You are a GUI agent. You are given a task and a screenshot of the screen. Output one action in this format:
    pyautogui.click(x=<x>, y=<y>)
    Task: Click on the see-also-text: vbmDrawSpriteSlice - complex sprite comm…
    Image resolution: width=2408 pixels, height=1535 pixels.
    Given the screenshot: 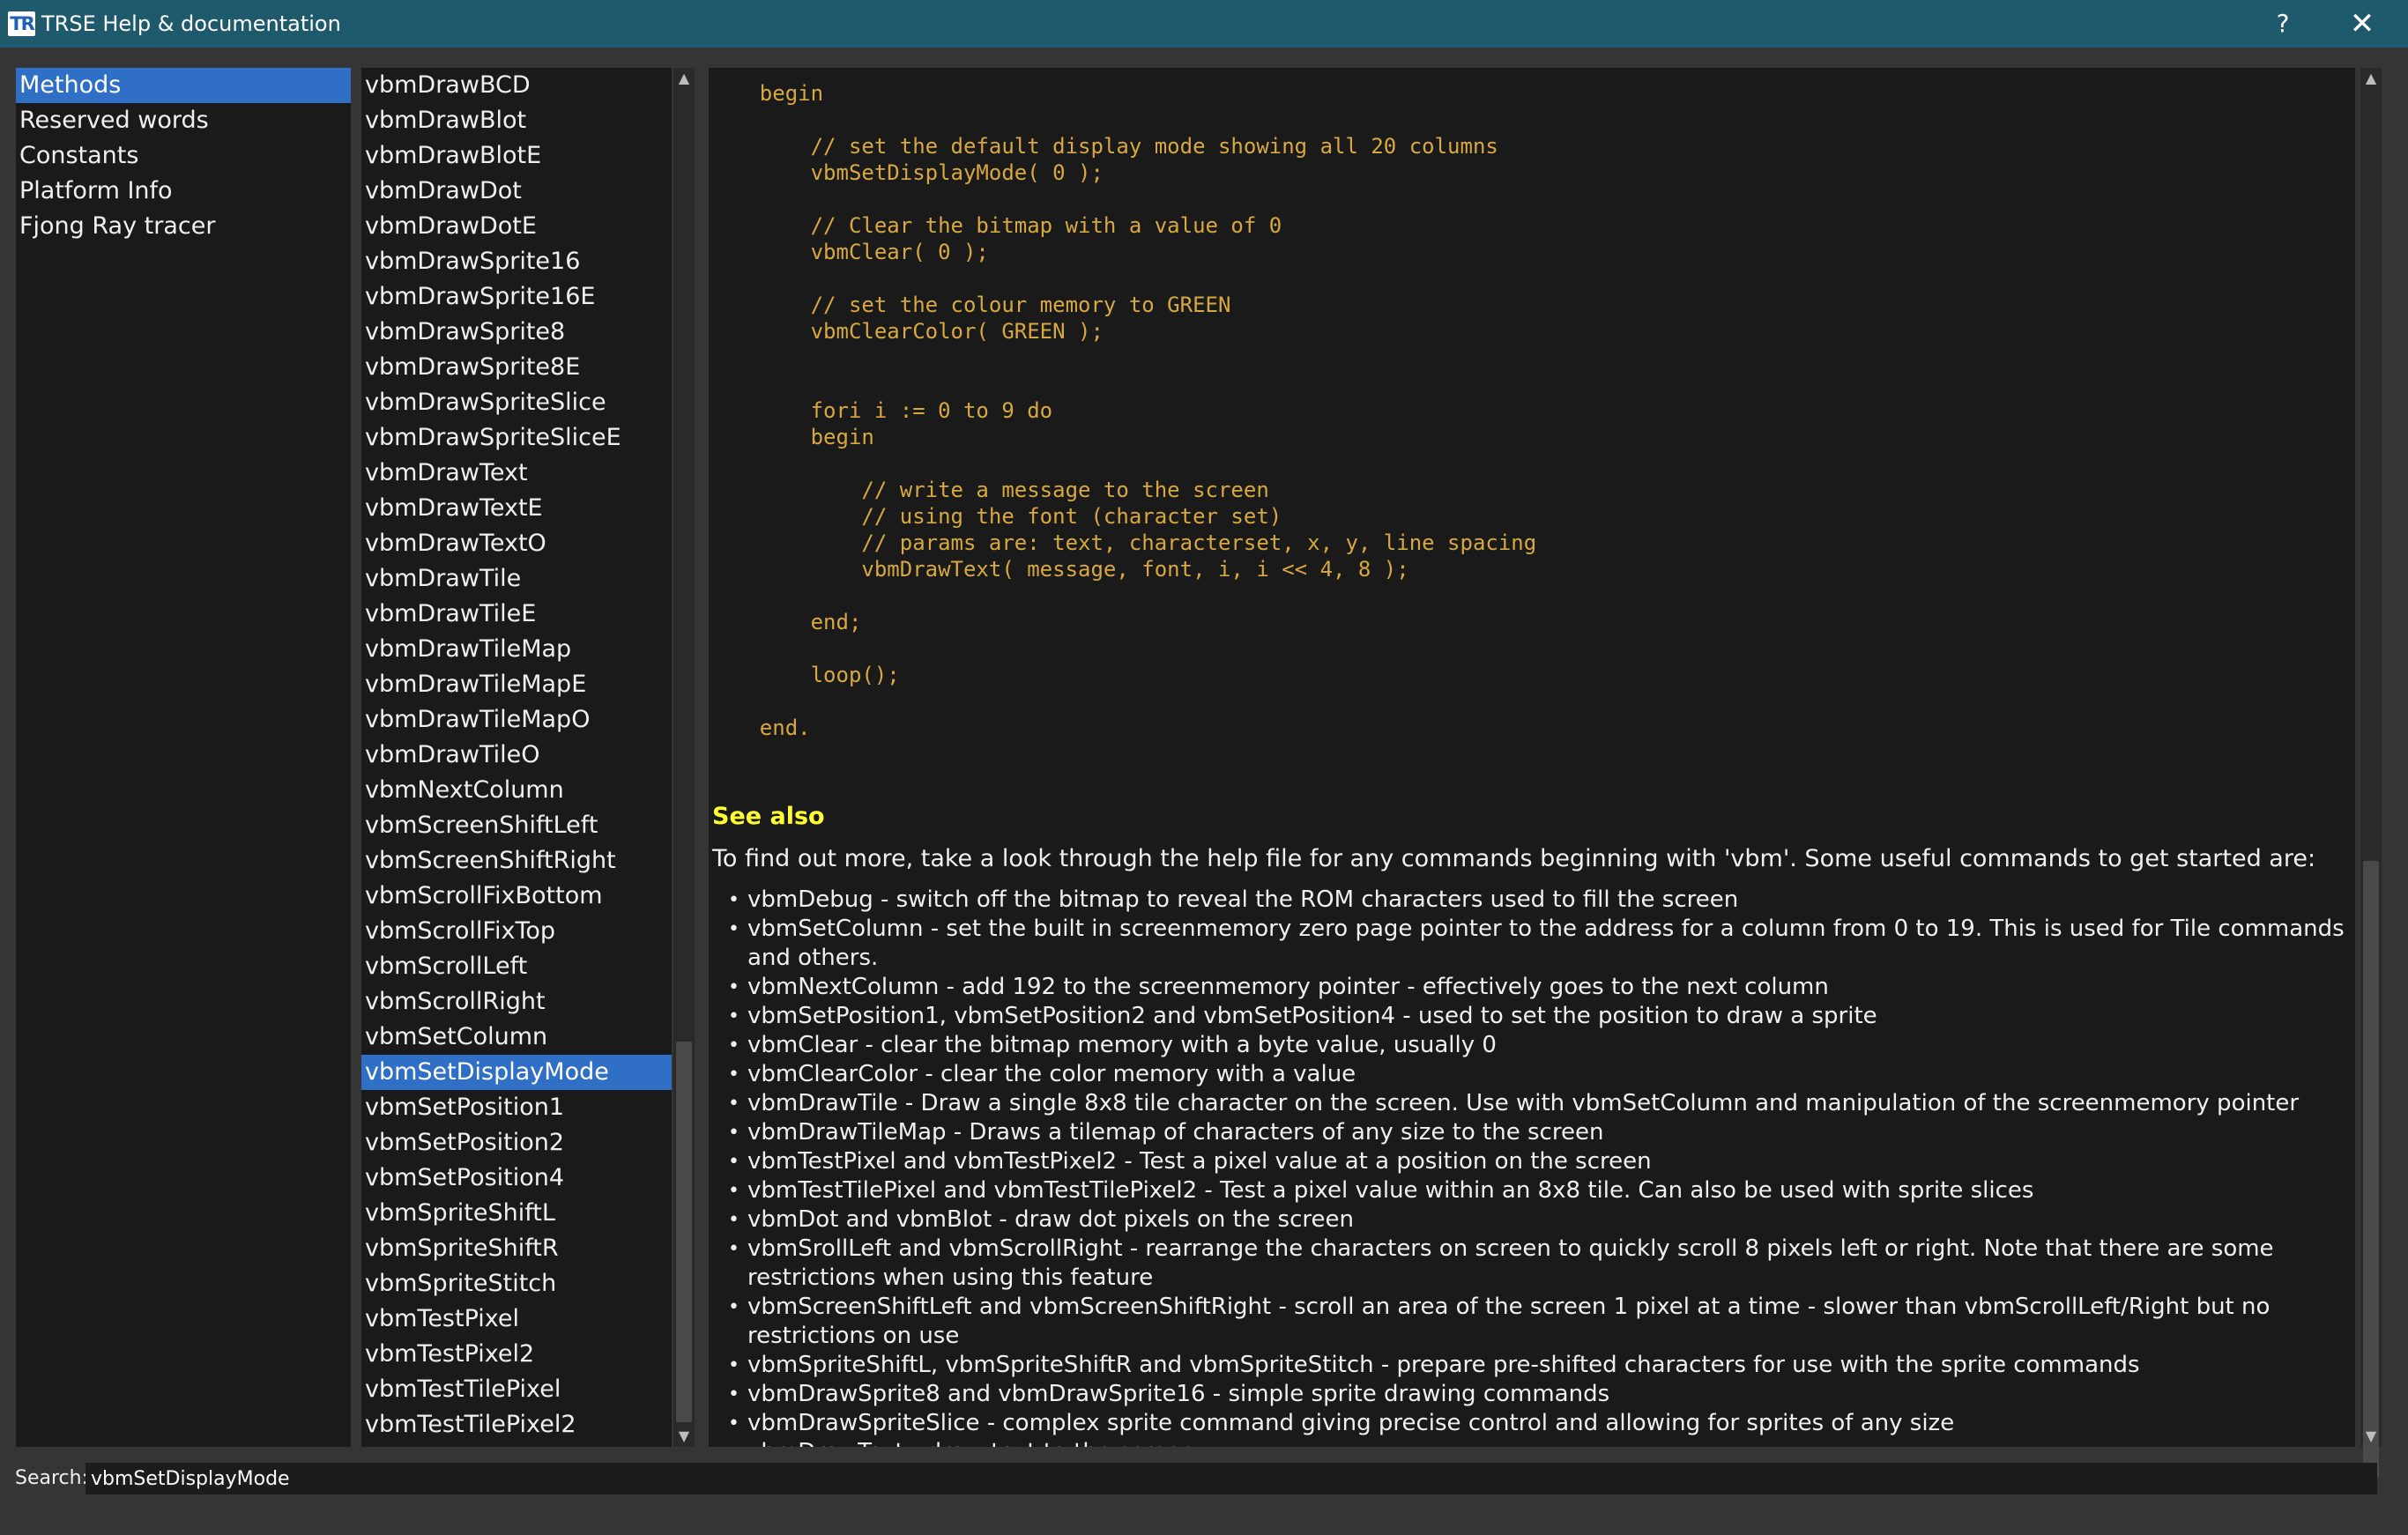 What is the action you would take?
    pyautogui.click(x=1351, y=1423)
    